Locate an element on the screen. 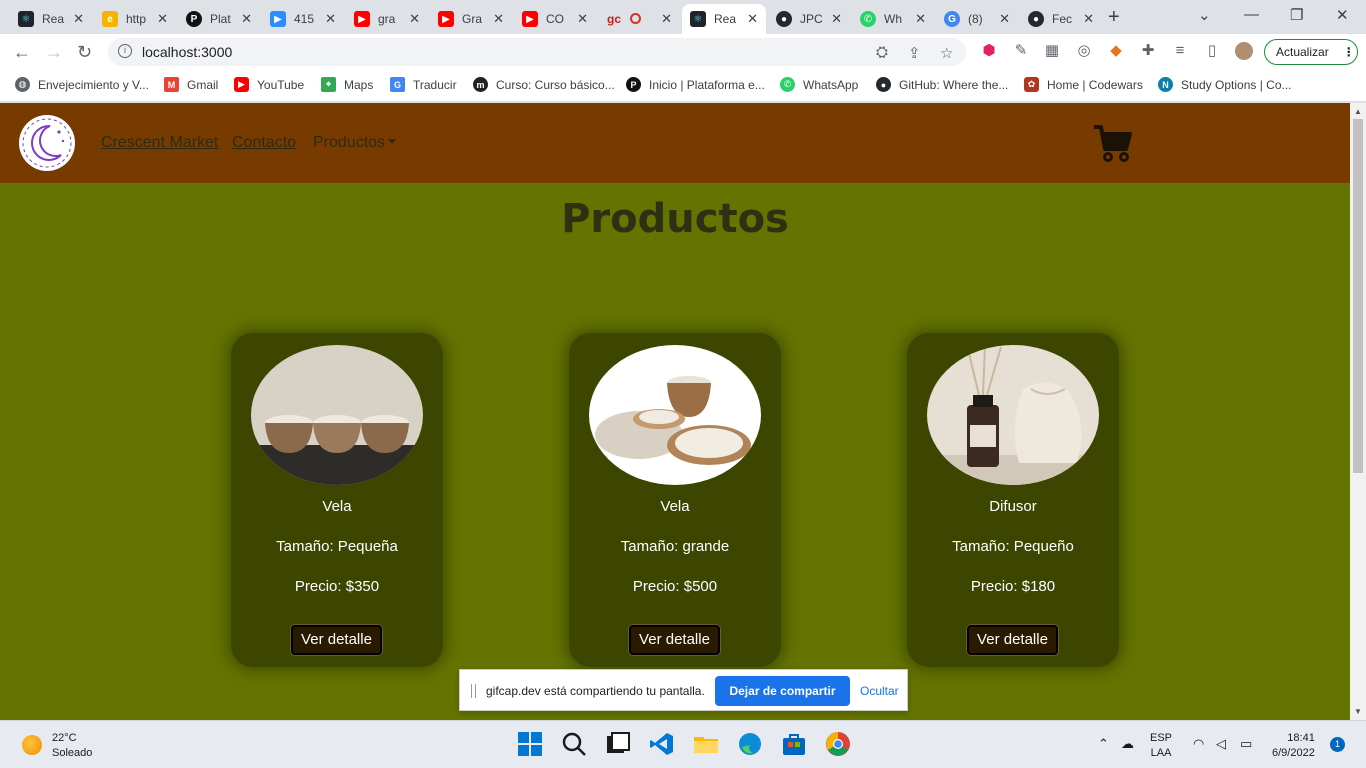  drag-handle-icon is located at coordinates (473, 691).